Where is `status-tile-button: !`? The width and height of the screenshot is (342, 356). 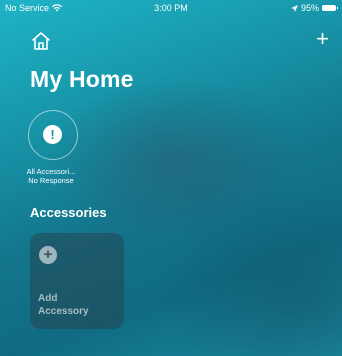
status-tile-button: ! is located at coordinates (53, 135).